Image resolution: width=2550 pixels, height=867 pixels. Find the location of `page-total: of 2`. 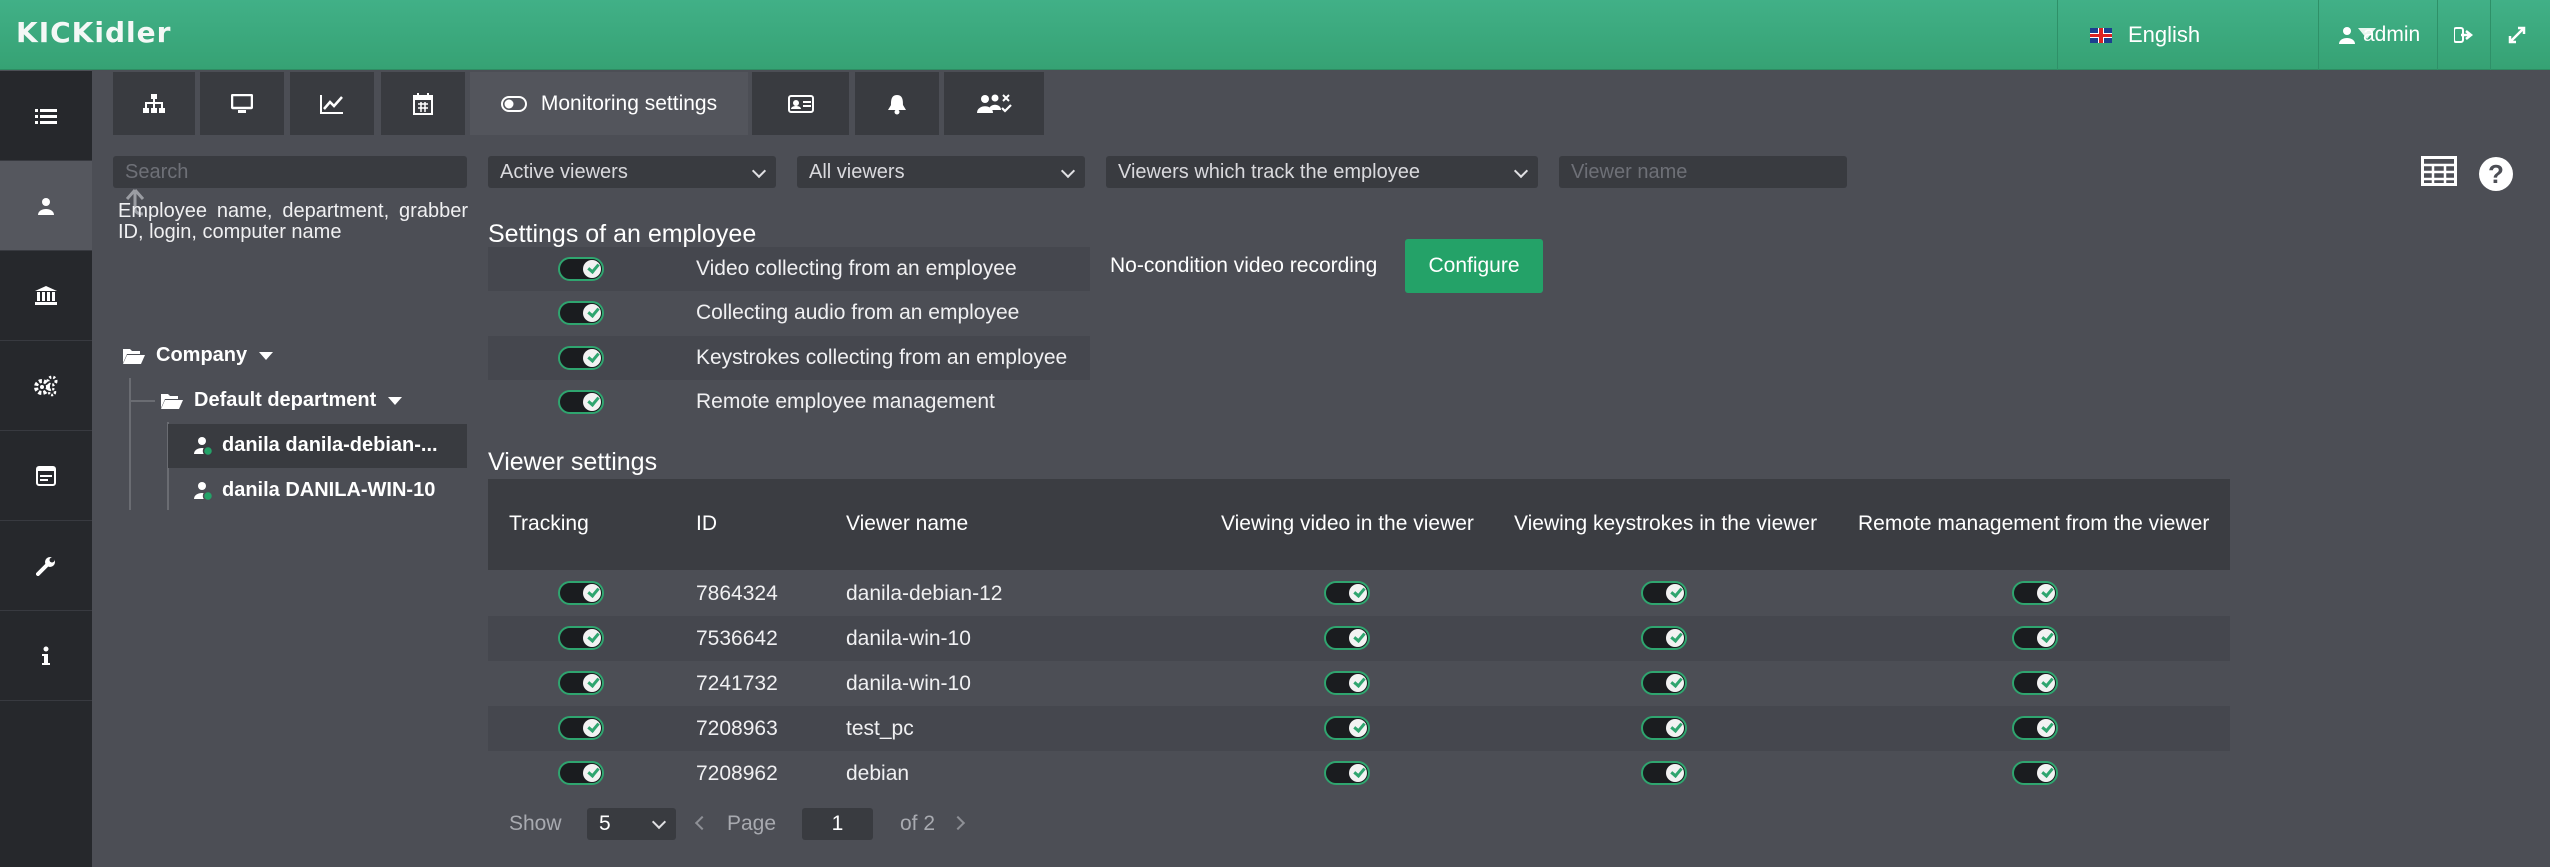

page-total: of 2 is located at coordinates (918, 823).